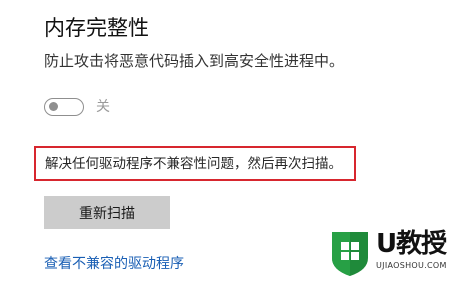 This screenshot has width=455, height=281. I want to click on toggle-knob, so click(53, 106).